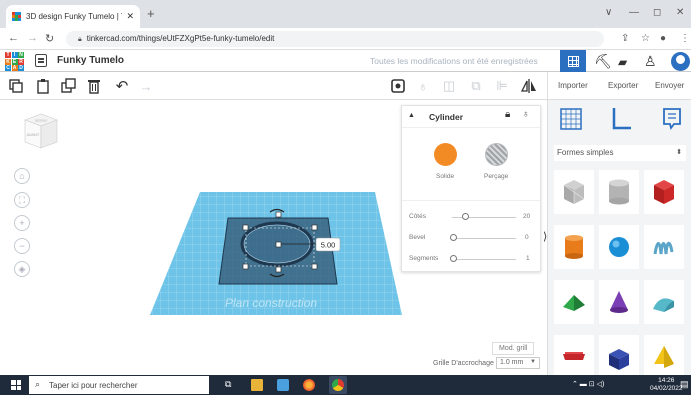 This screenshot has width=691, height=395. Describe the element at coordinates (16, 385) in the screenshot. I see `windows-start-icon` at that location.